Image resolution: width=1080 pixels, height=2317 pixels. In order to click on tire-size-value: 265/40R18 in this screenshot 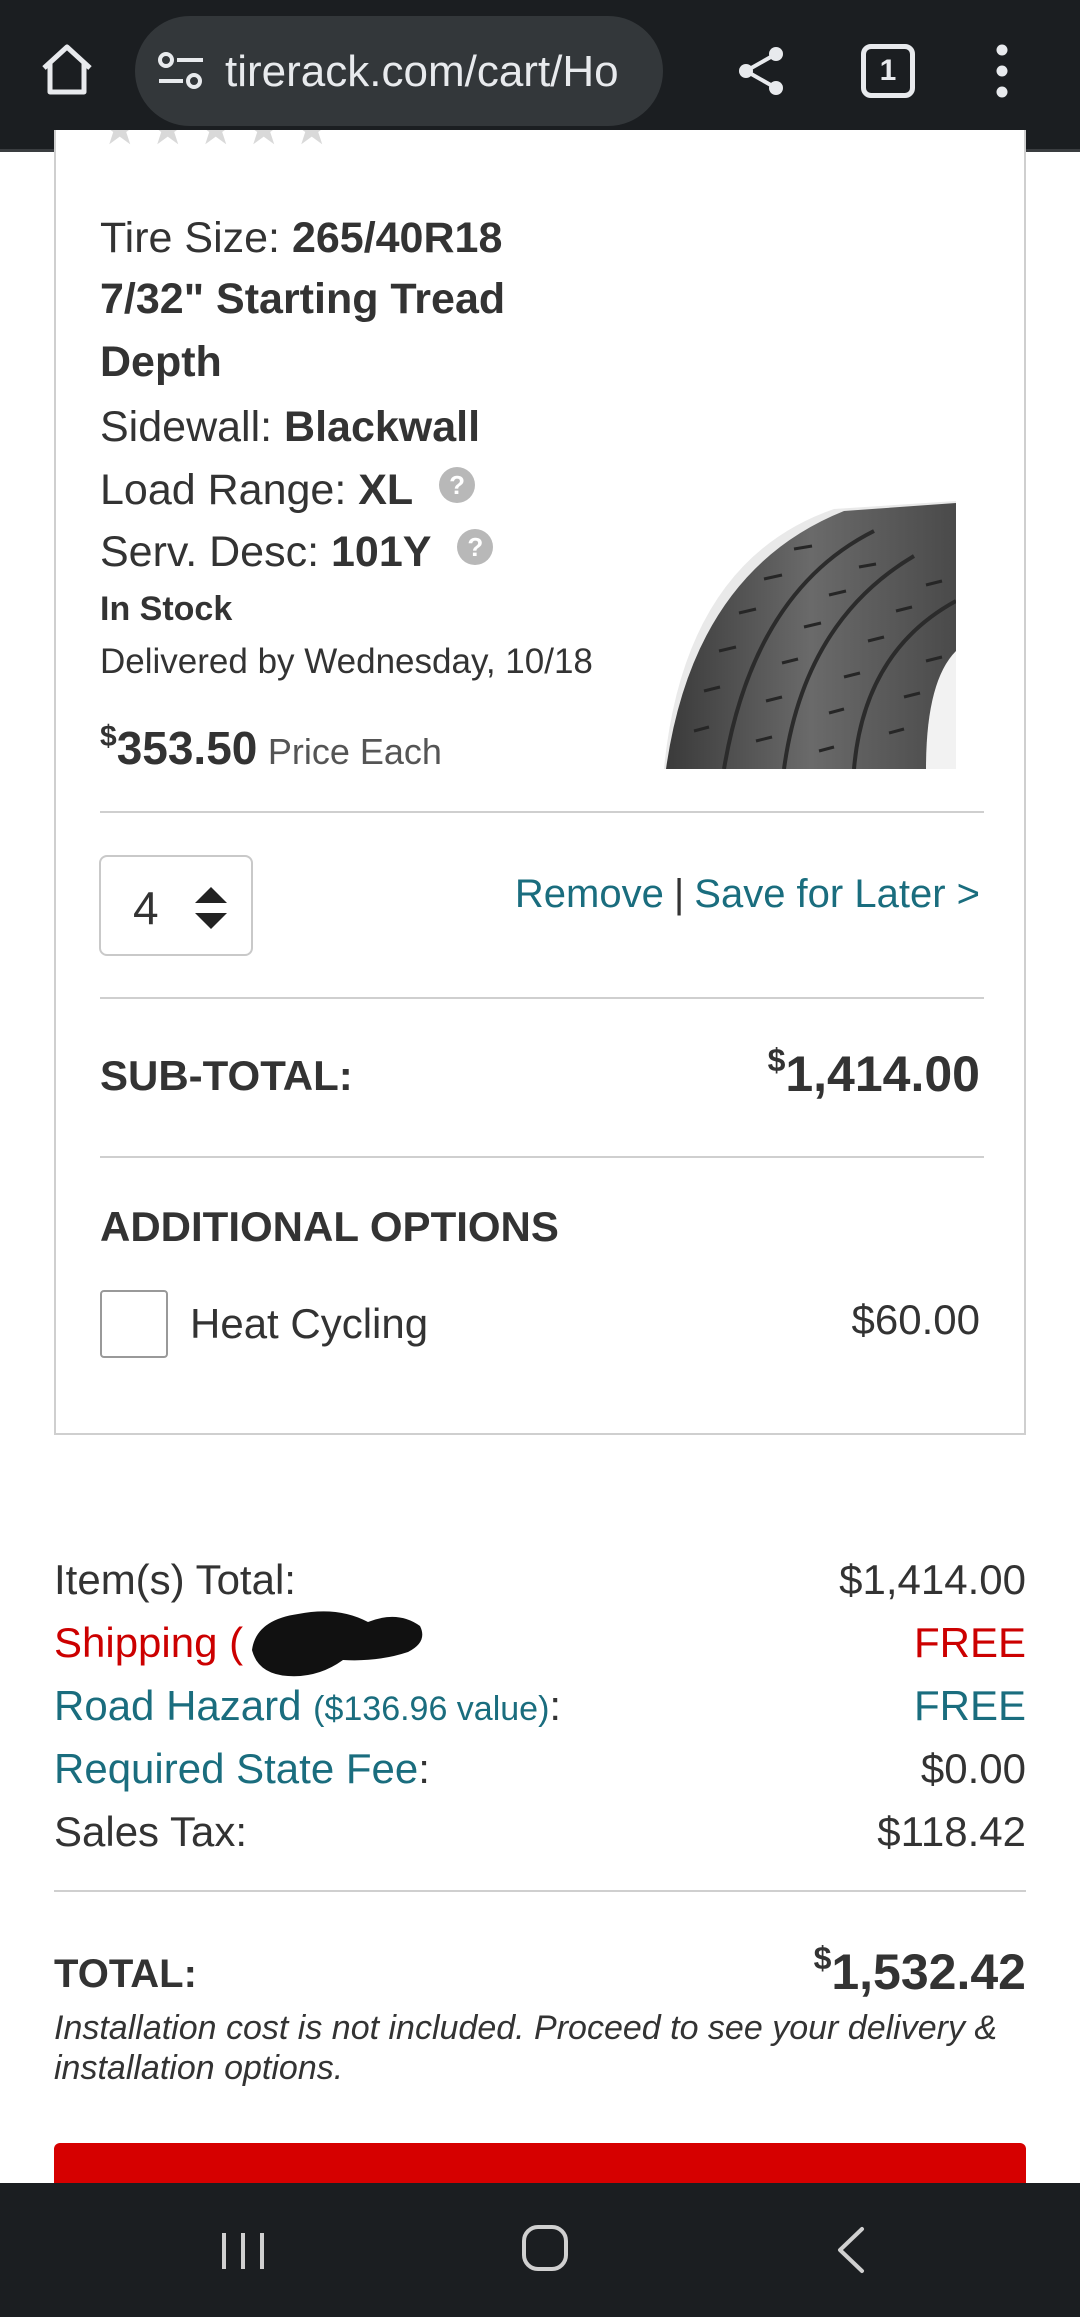, I will do `click(397, 238)`.